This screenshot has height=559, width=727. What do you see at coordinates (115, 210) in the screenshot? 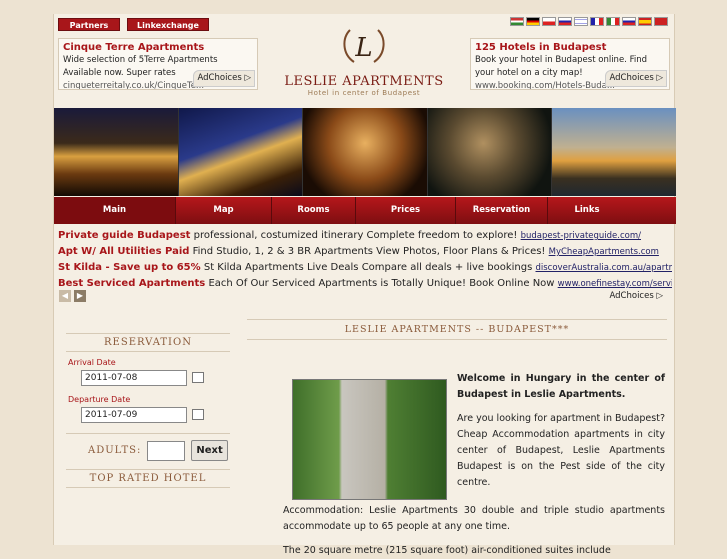
I see `nav-main: Main` at bounding box center [115, 210].